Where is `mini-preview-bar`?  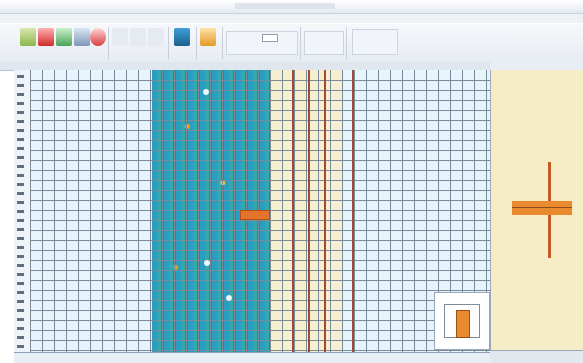 mini-preview-bar is located at coordinates (463, 324).